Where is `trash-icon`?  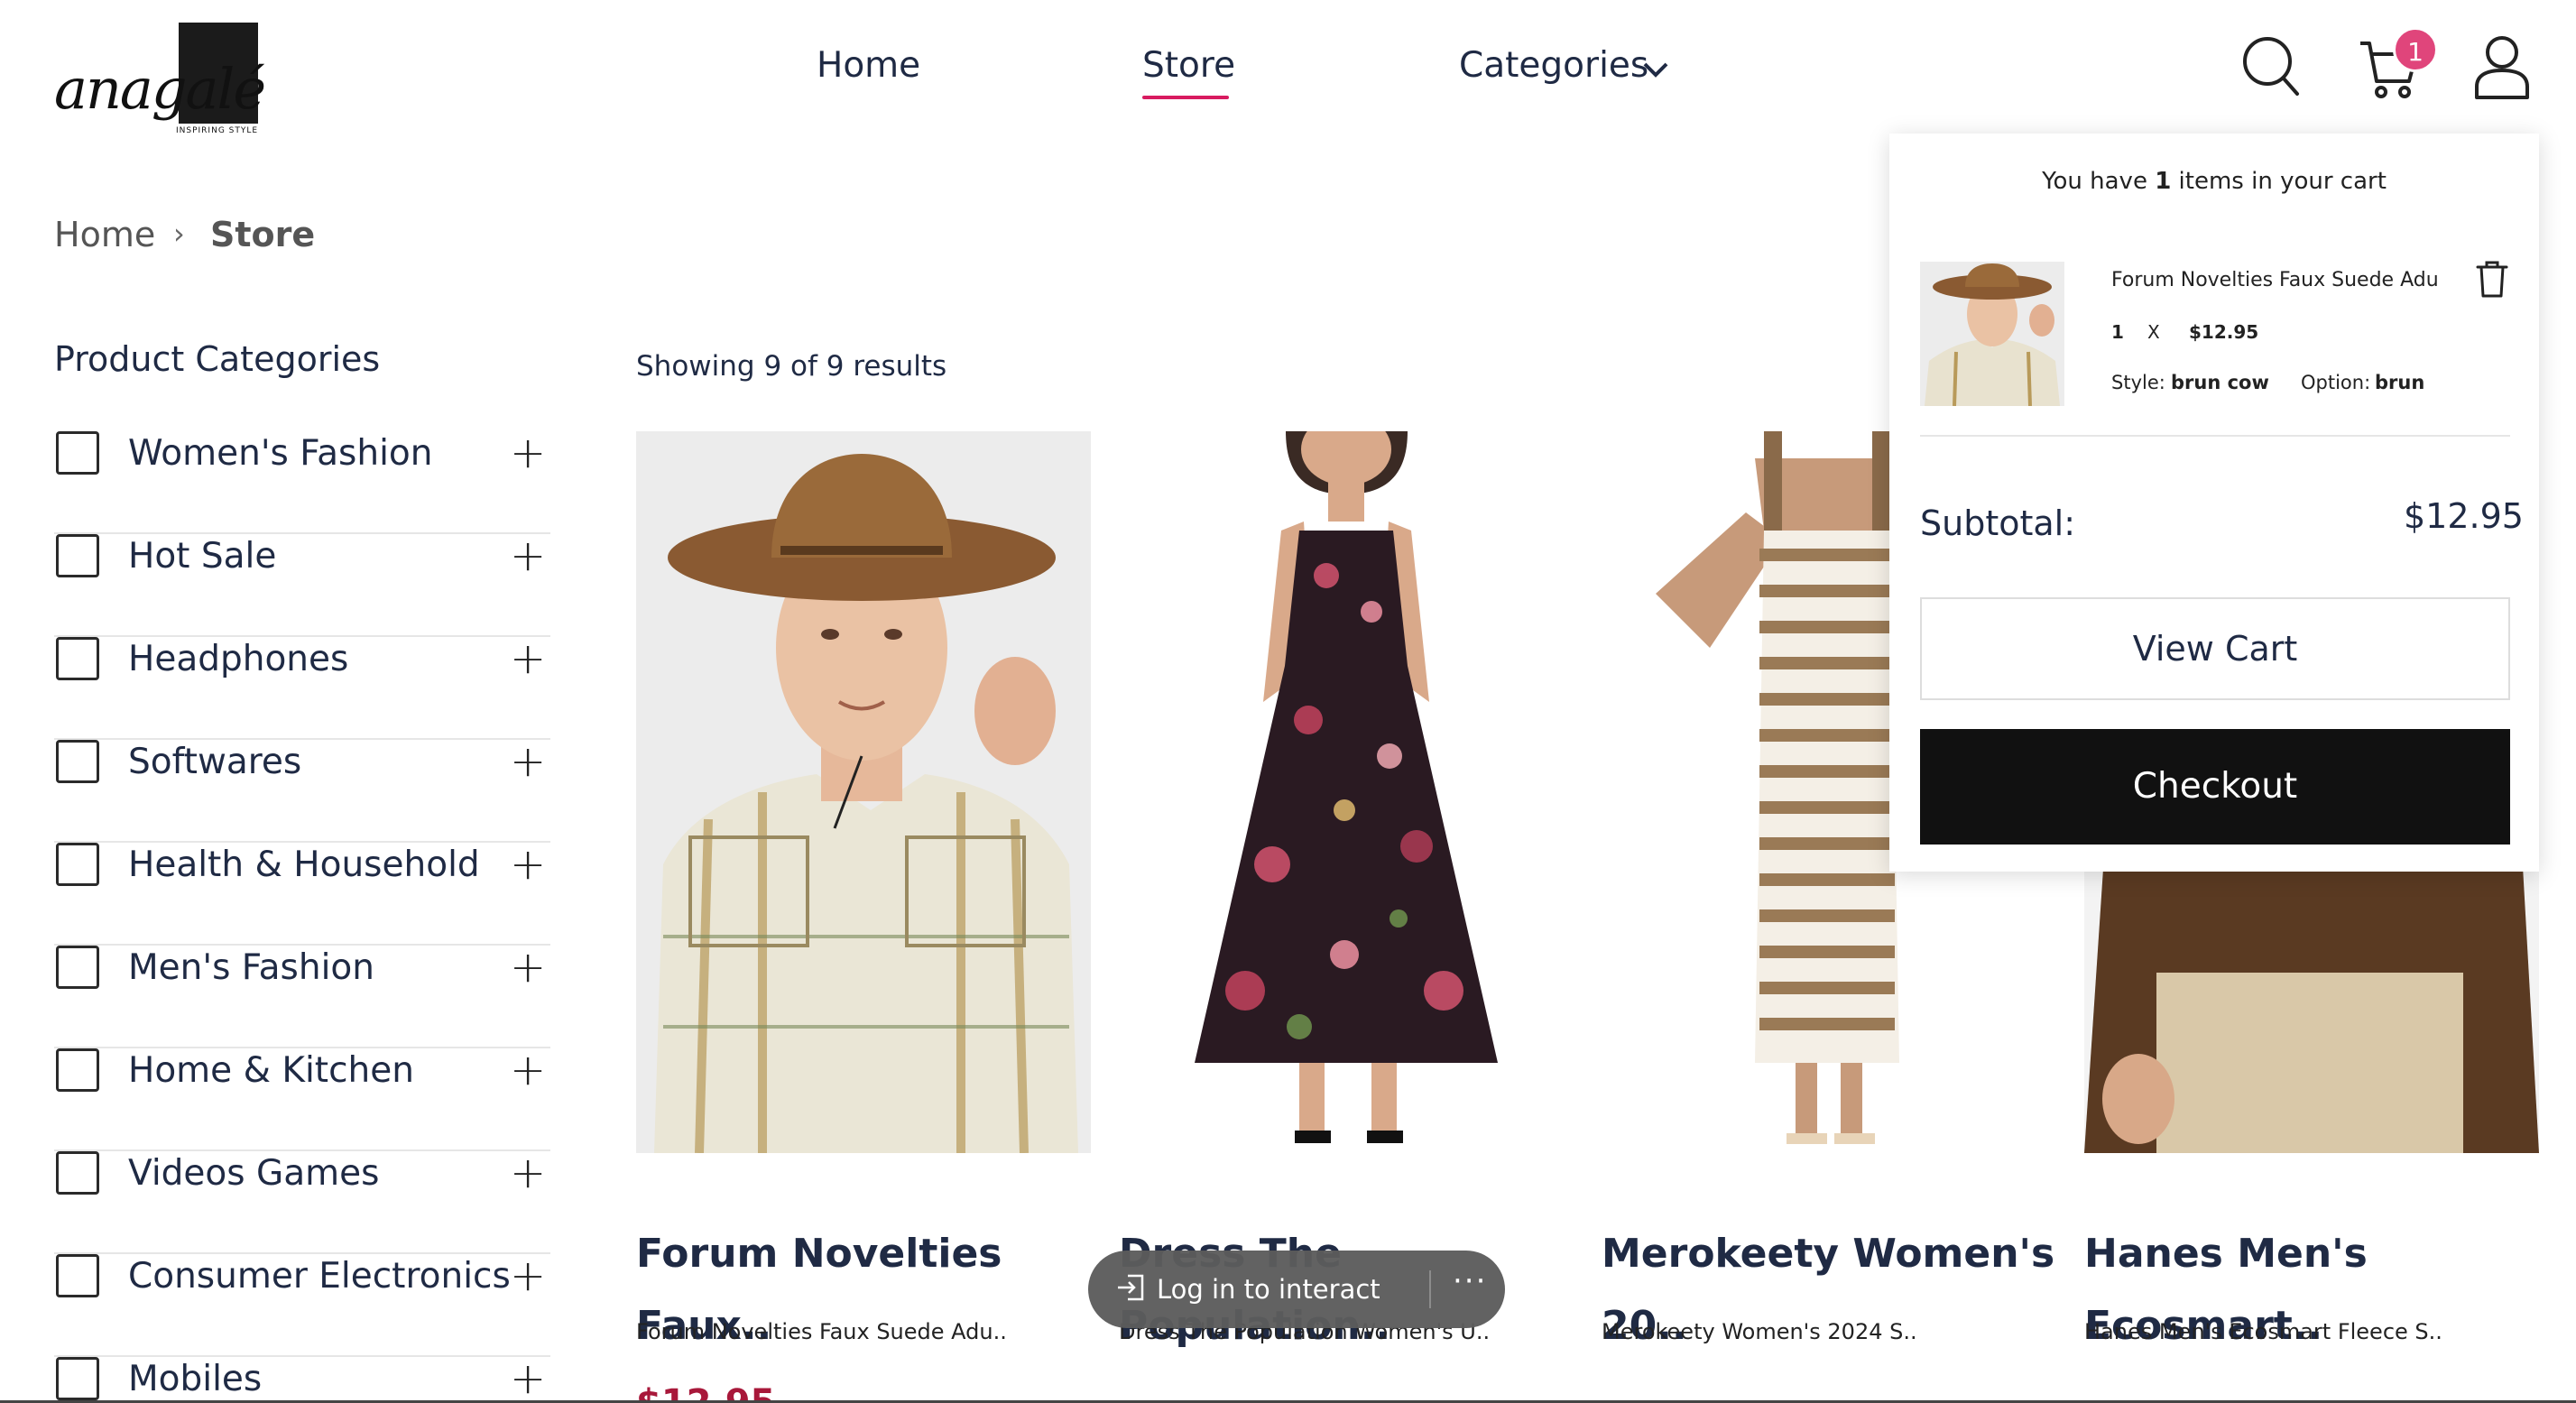
trash-icon is located at coordinates (2492, 279).